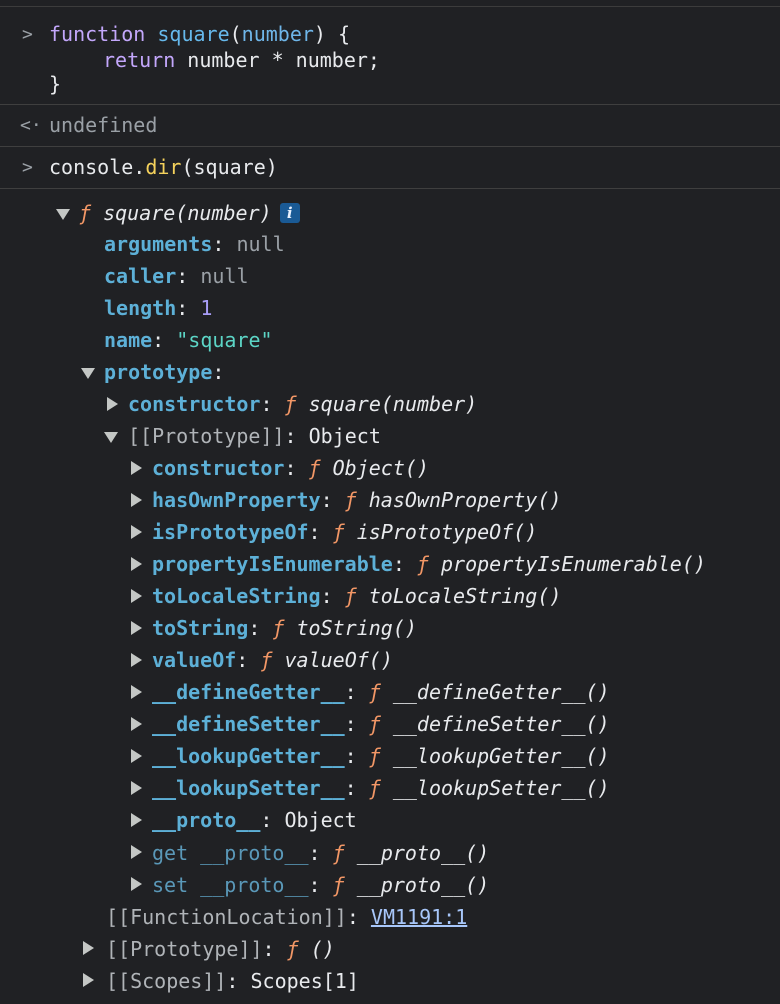 This screenshot has height=1004, width=780. Describe the element at coordinates (164, 372) in the screenshot. I see `tree-property-prototype: prototype:` at that location.